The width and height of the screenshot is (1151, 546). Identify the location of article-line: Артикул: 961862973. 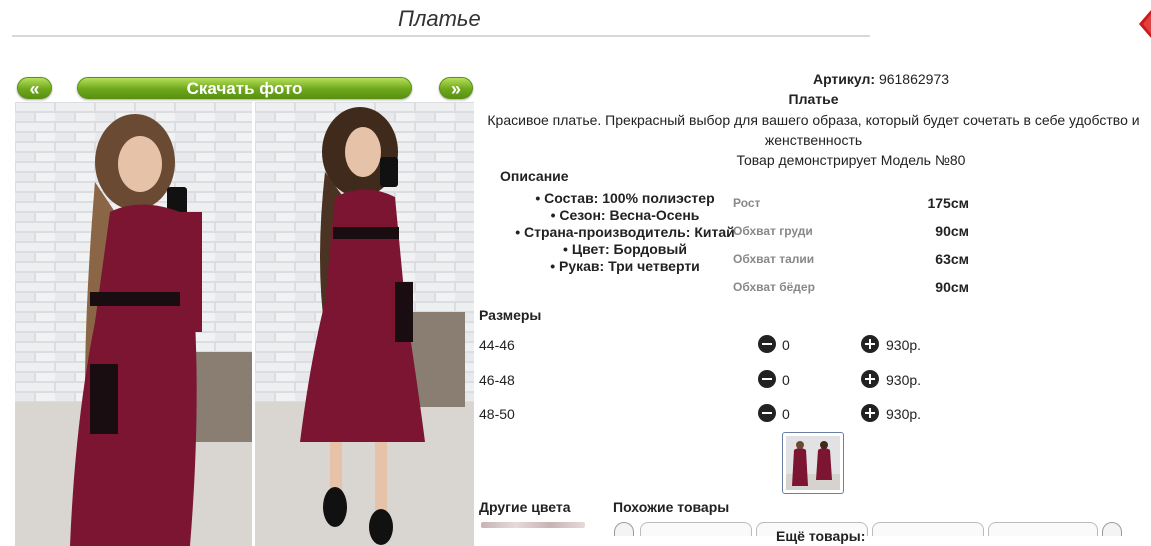
(881, 79).